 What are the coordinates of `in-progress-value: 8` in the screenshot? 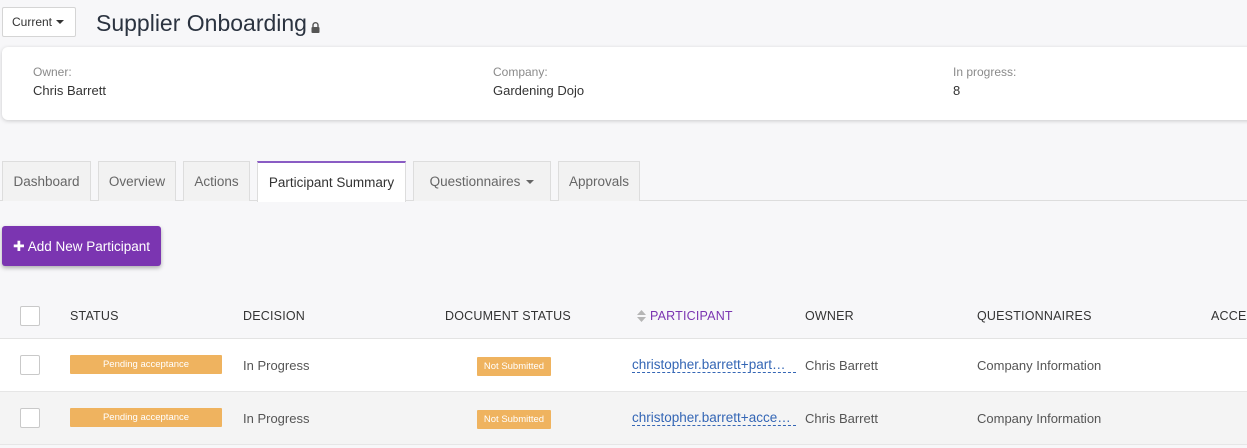 It's located at (957, 90).